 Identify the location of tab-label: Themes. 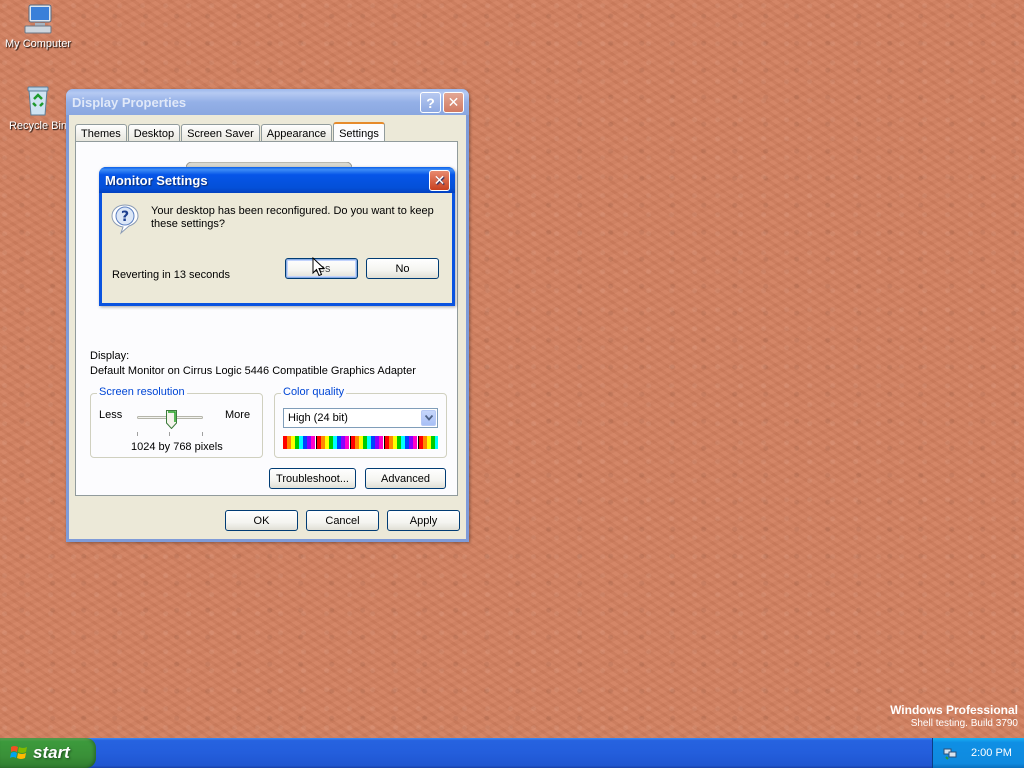
(101, 133).